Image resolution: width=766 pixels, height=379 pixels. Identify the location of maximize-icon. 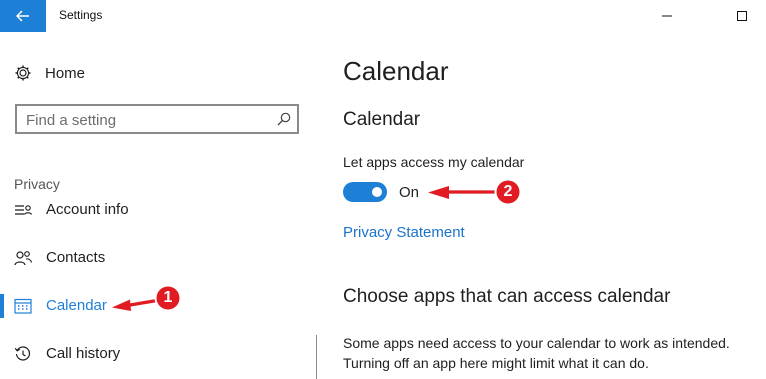
(742, 16).